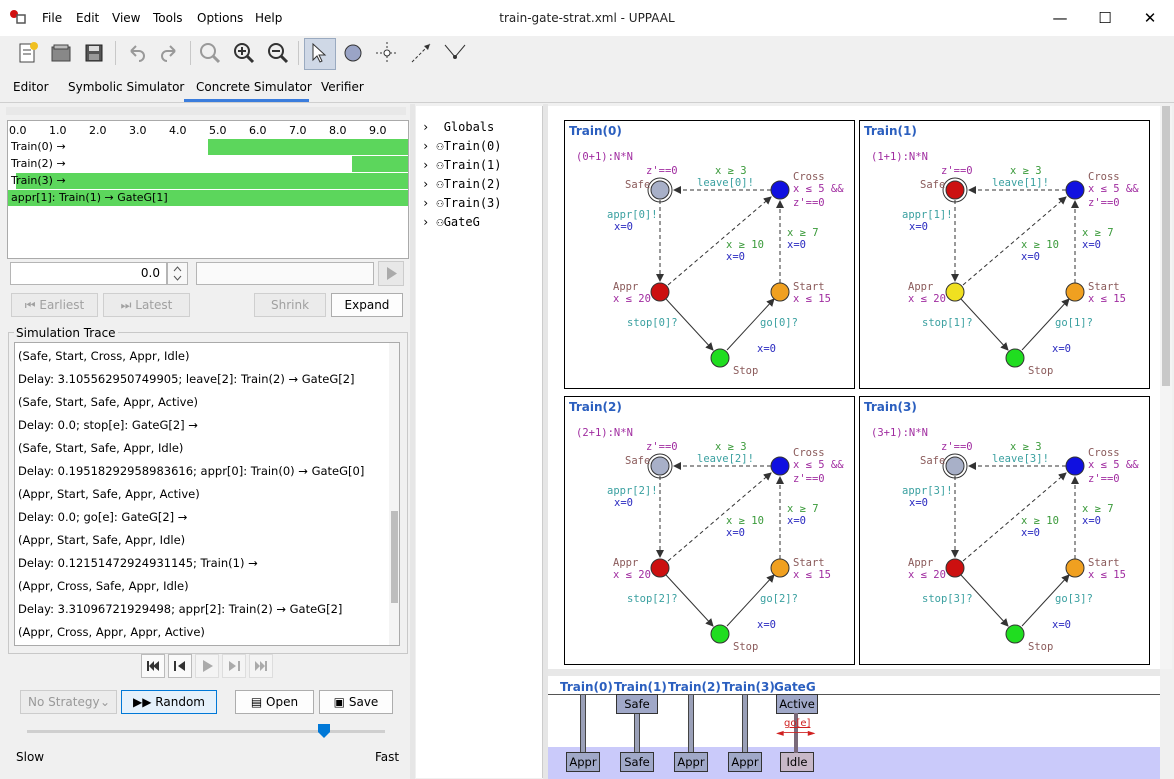 The height and width of the screenshot is (779, 1174). I want to click on trace-entry: Delay: 0.12151472924931145; Train(1) →, so click(138, 563).